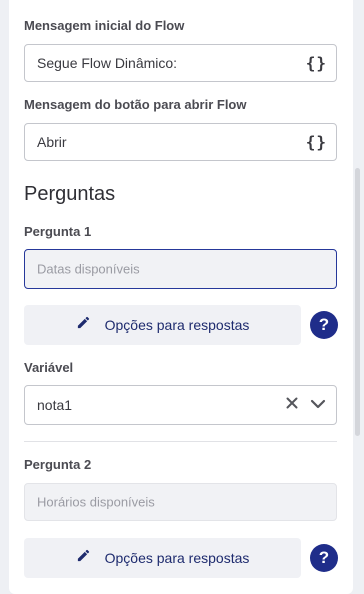 The width and height of the screenshot is (364, 594). Describe the element at coordinates (104, 25) in the screenshot. I see `flow-message-label: Mensagem inicial do Flow` at that location.